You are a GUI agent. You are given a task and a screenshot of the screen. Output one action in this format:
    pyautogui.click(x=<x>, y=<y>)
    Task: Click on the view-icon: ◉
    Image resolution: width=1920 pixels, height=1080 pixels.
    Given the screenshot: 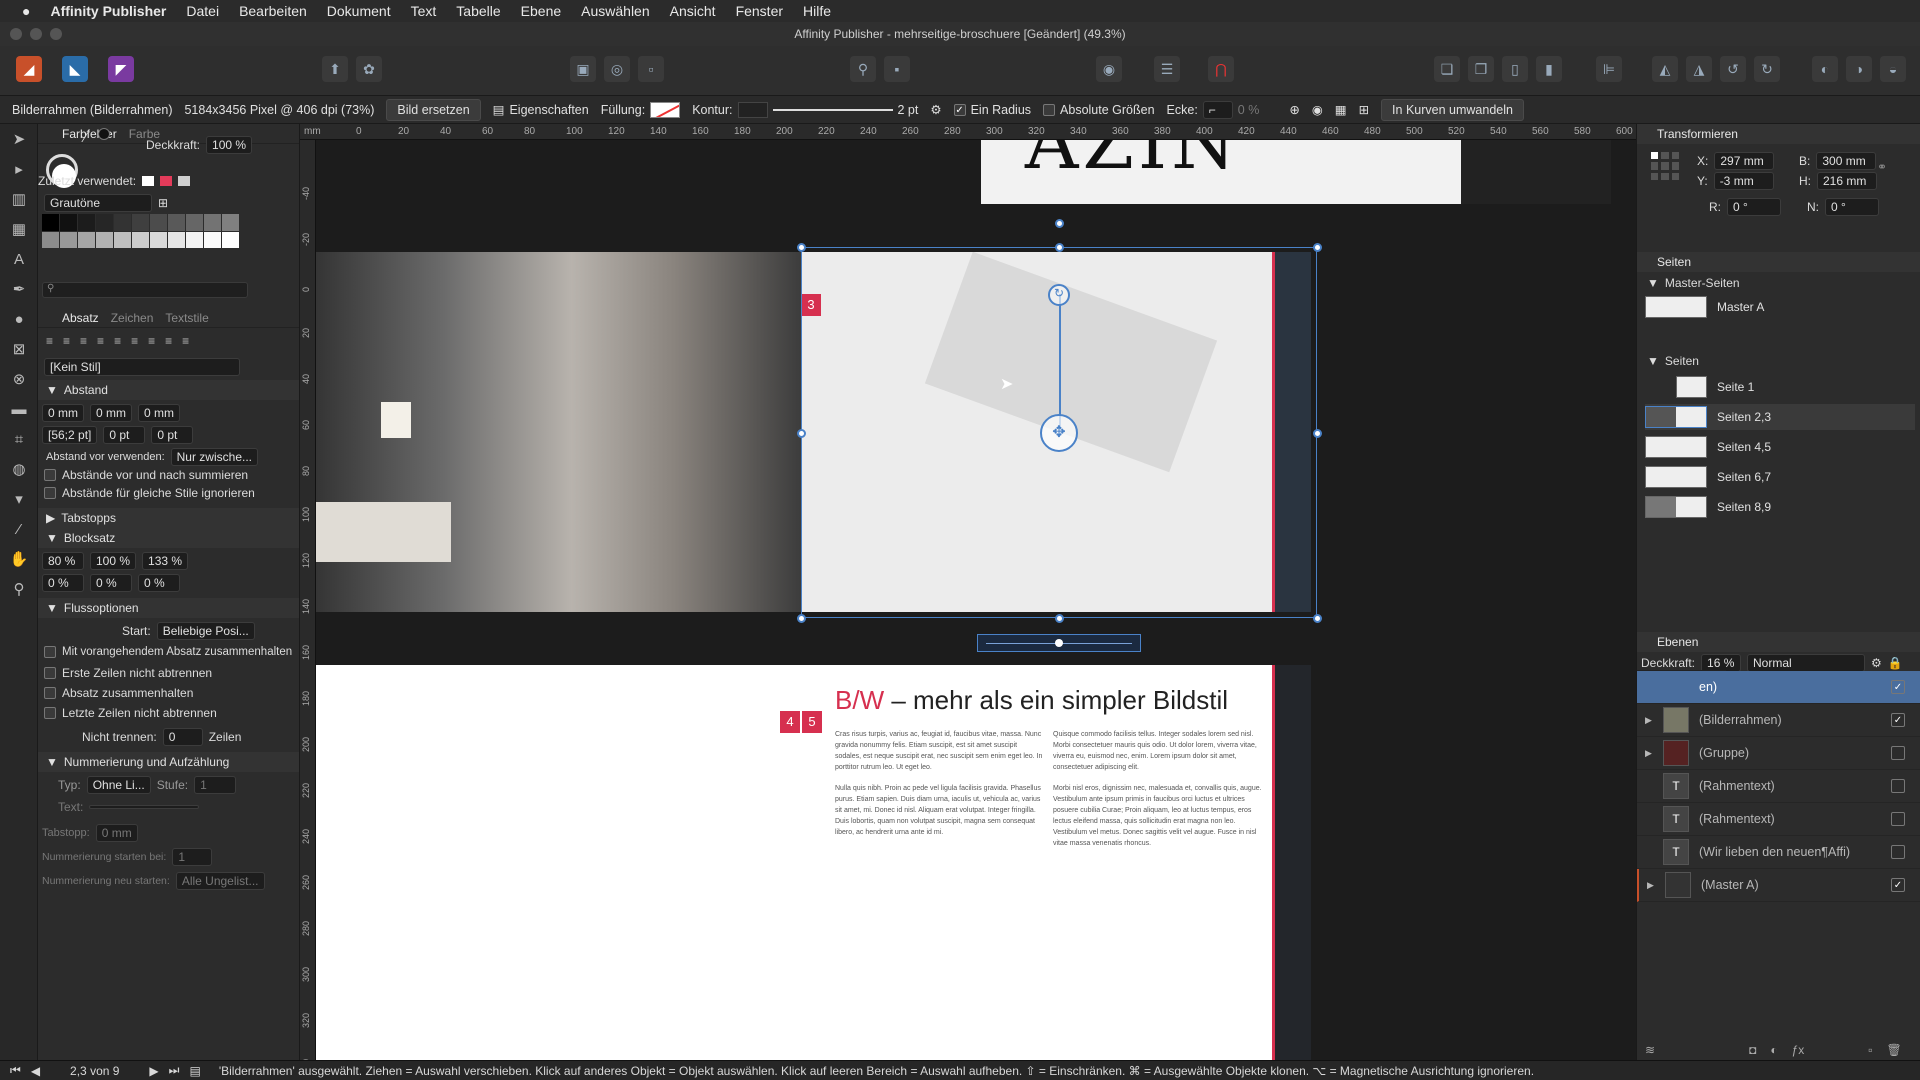 What is the action you would take?
    pyautogui.click(x=1317, y=109)
    